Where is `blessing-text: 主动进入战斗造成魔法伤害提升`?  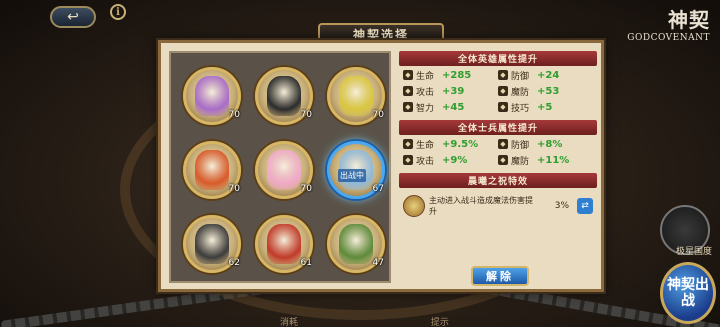
blessing-text: 主动进入战斗造成魔法伤害提升 is located at coordinates (481, 206).